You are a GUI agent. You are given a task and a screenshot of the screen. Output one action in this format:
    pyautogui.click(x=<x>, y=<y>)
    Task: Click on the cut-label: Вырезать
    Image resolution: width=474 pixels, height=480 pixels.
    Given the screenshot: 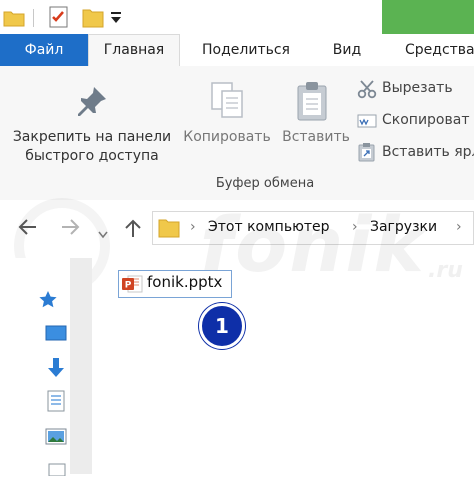 What is the action you would take?
    pyautogui.click(x=417, y=88)
    